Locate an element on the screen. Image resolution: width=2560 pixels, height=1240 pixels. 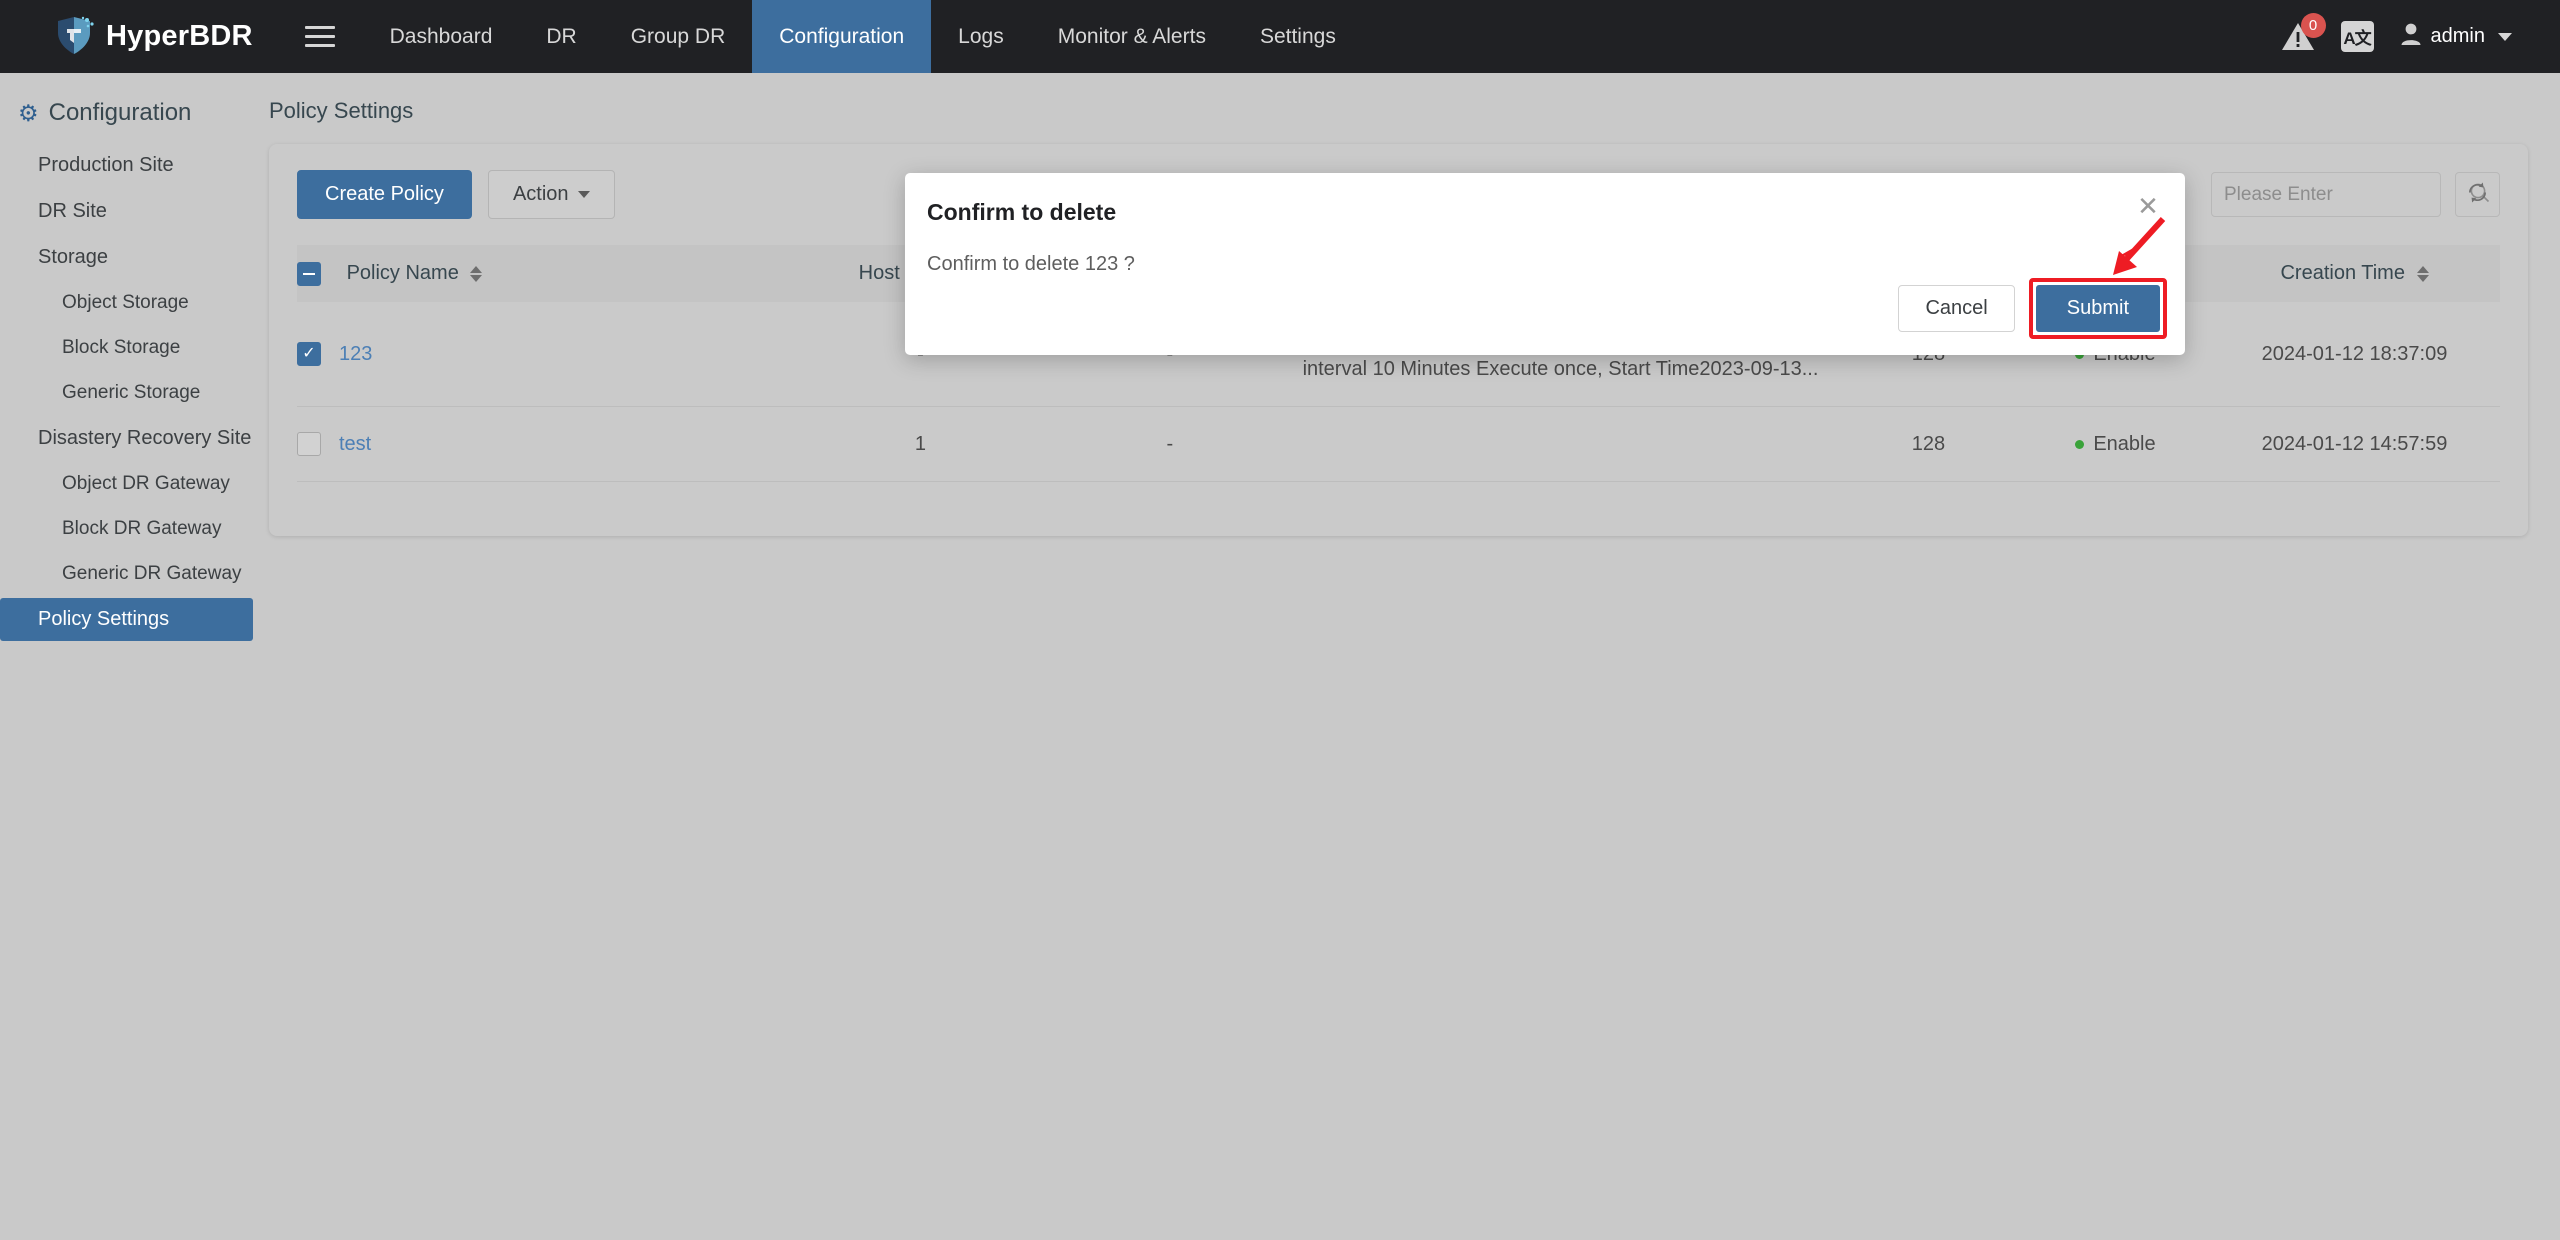
cell-group-count: - is located at coordinates (1170, 444).